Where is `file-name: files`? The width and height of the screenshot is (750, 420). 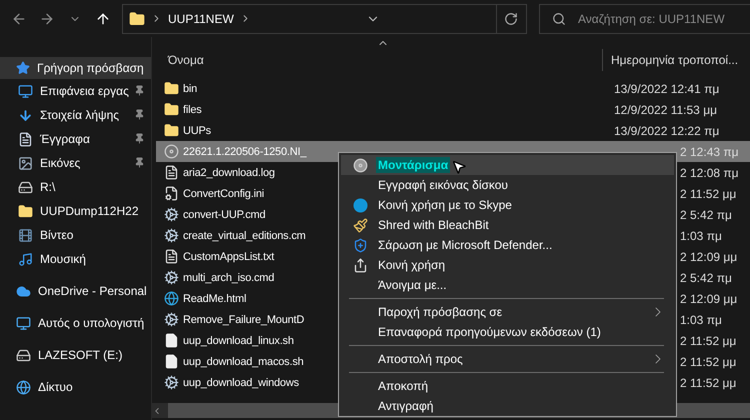 file-name: files is located at coordinates (192, 110).